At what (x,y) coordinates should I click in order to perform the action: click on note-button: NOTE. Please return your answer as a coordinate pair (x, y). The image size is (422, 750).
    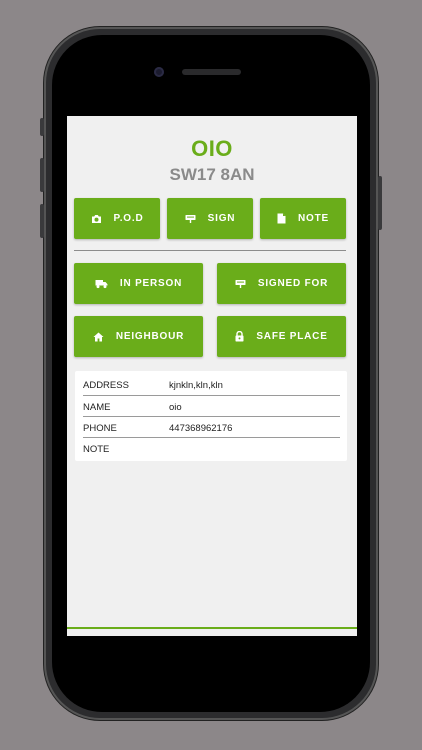
    Looking at the image, I should click on (303, 218).